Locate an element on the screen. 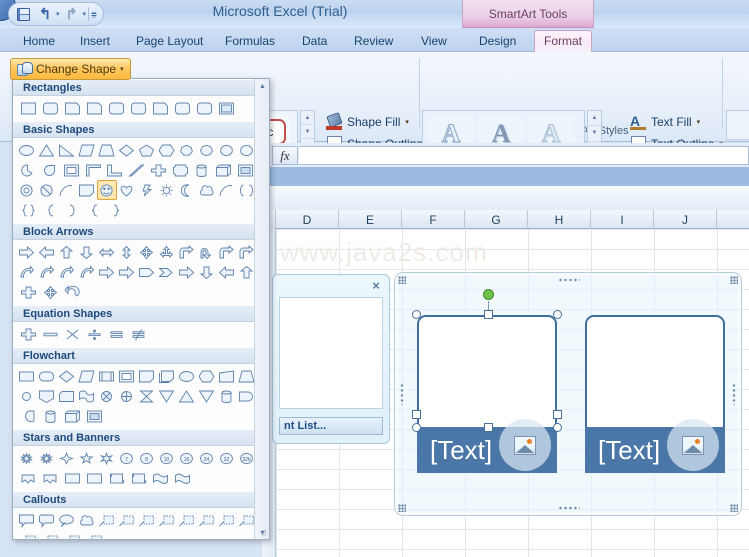 Image resolution: width=749 pixels, height=557 pixels. column-header-f: F is located at coordinates (433, 219).